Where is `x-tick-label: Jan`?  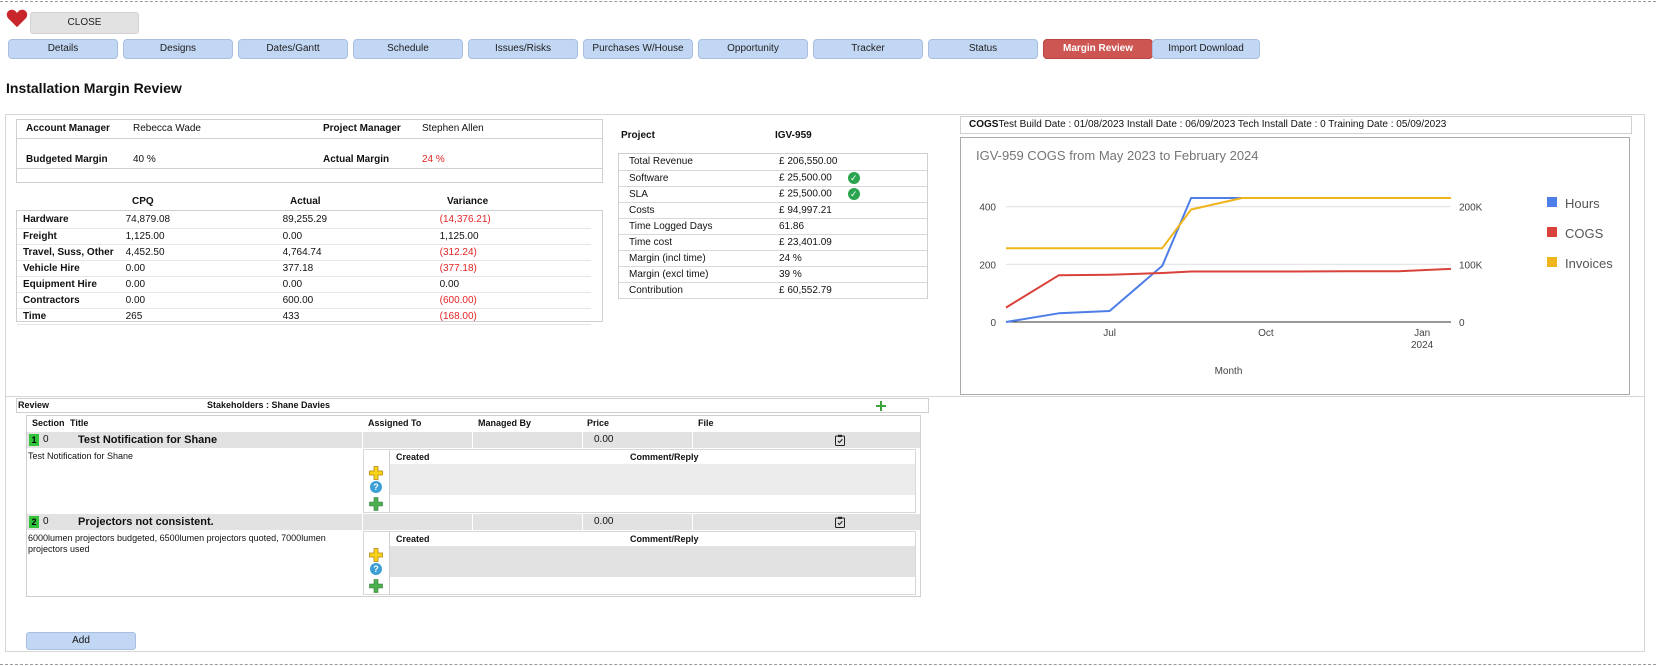
x-tick-label: Jan is located at coordinates (1422, 333).